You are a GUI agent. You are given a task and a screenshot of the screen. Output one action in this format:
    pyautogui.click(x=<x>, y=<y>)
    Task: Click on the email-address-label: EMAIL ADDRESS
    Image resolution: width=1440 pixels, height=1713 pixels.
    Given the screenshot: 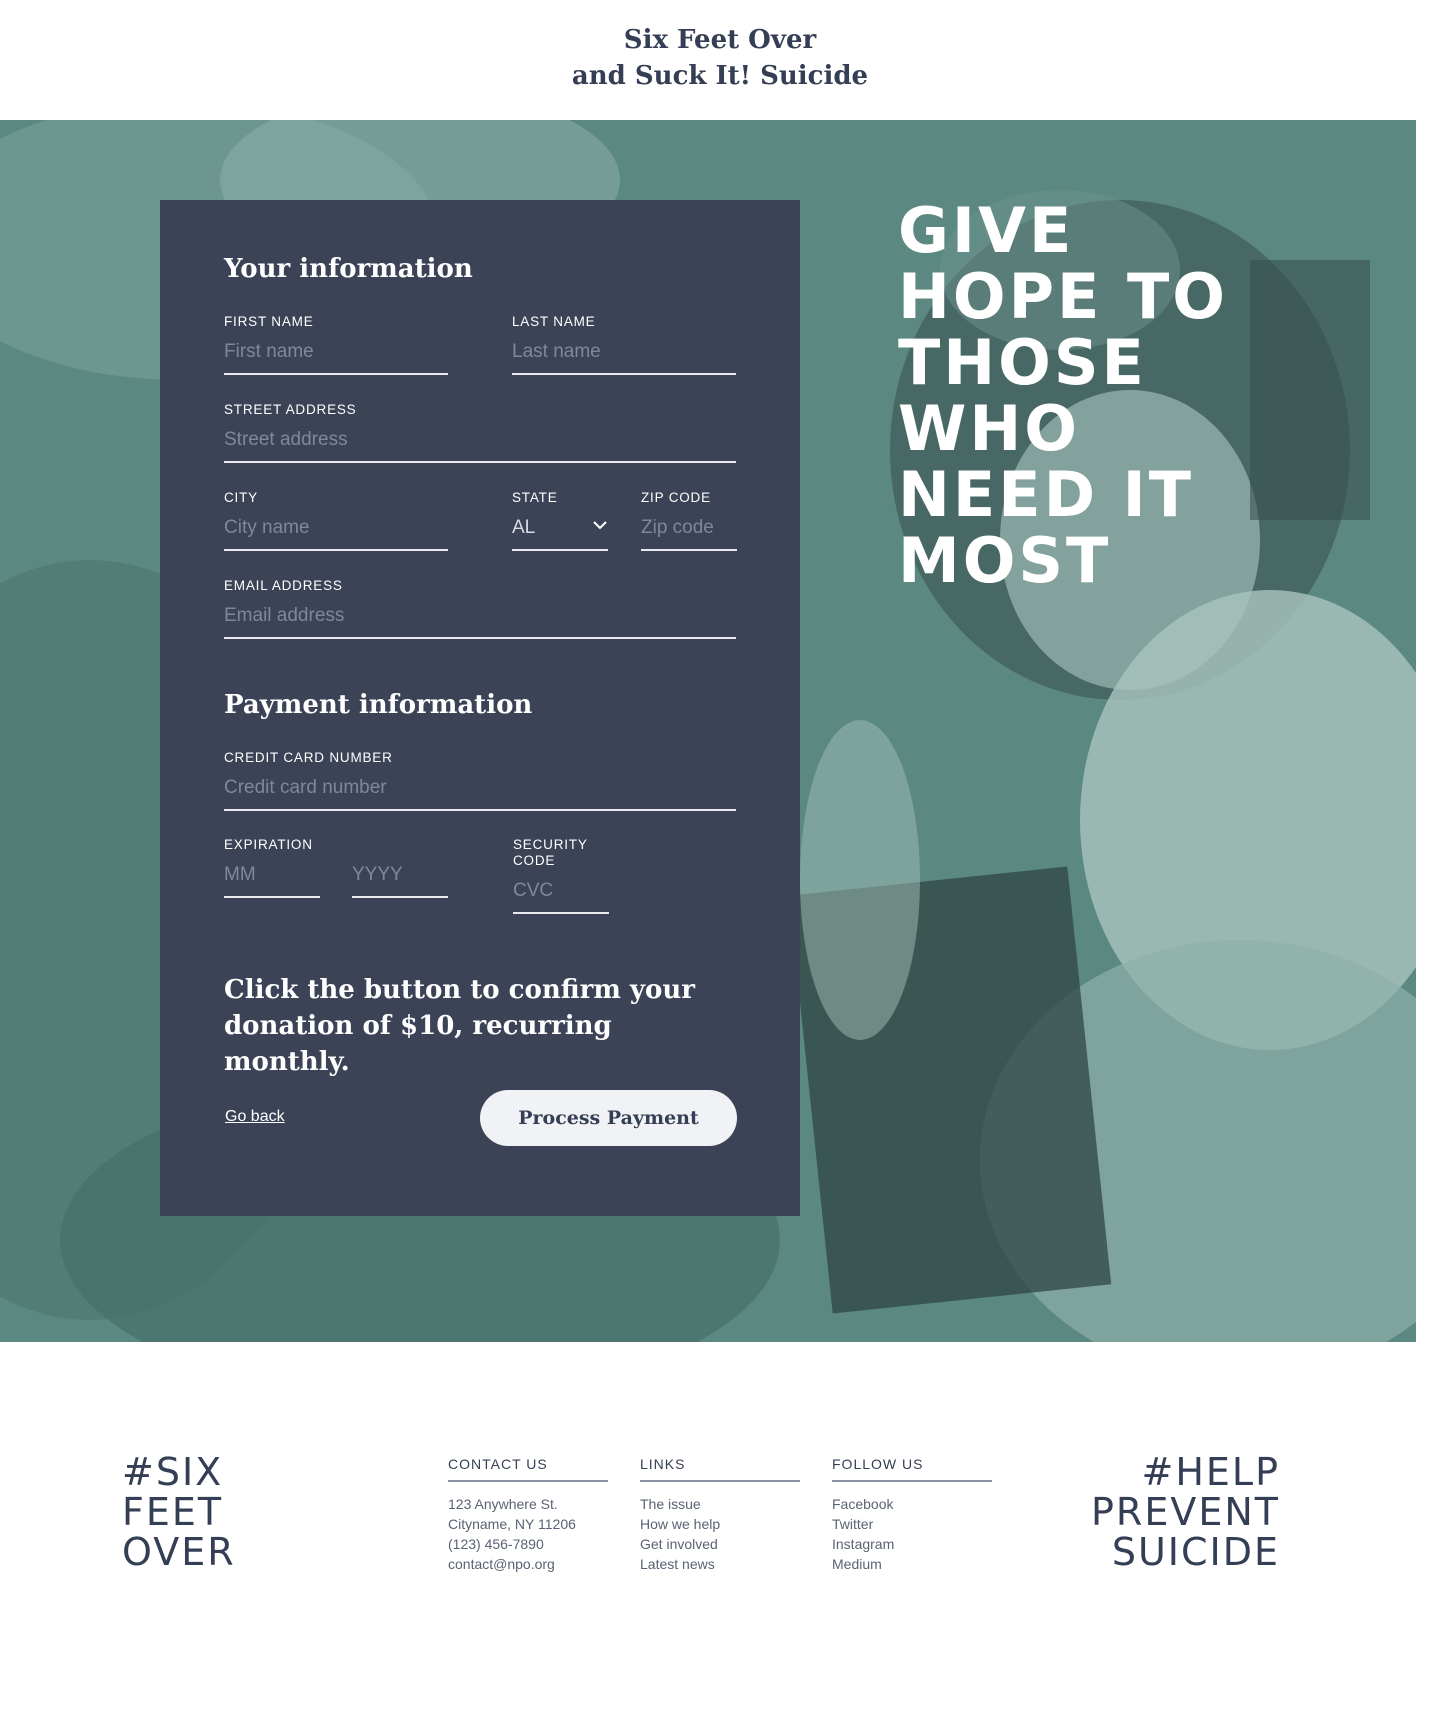 What is the action you would take?
    pyautogui.click(x=283, y=585)
    